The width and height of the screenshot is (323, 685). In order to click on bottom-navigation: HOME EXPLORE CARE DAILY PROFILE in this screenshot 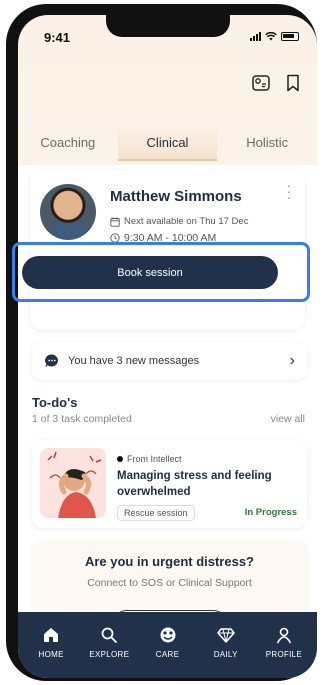, I will do `click(167, 645)`.